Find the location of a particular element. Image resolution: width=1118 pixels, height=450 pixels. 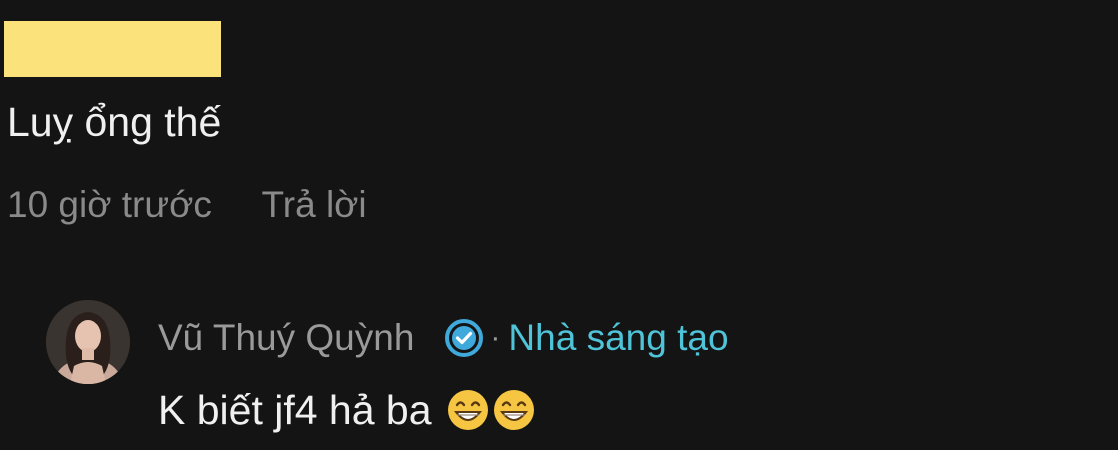

reply-text: K biết jf4 hả ba is located at coordinates (295, 410).